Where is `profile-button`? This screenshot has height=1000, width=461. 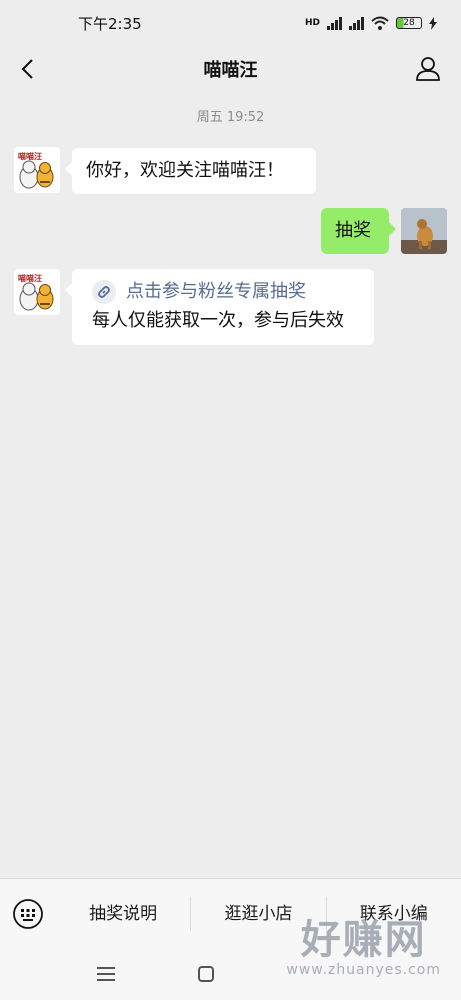 profile-button is located at coordinates (428, 69).